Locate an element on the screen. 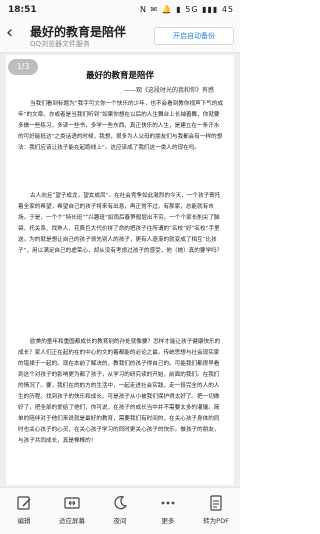  edit-icon is located at coordinates (24, 503).